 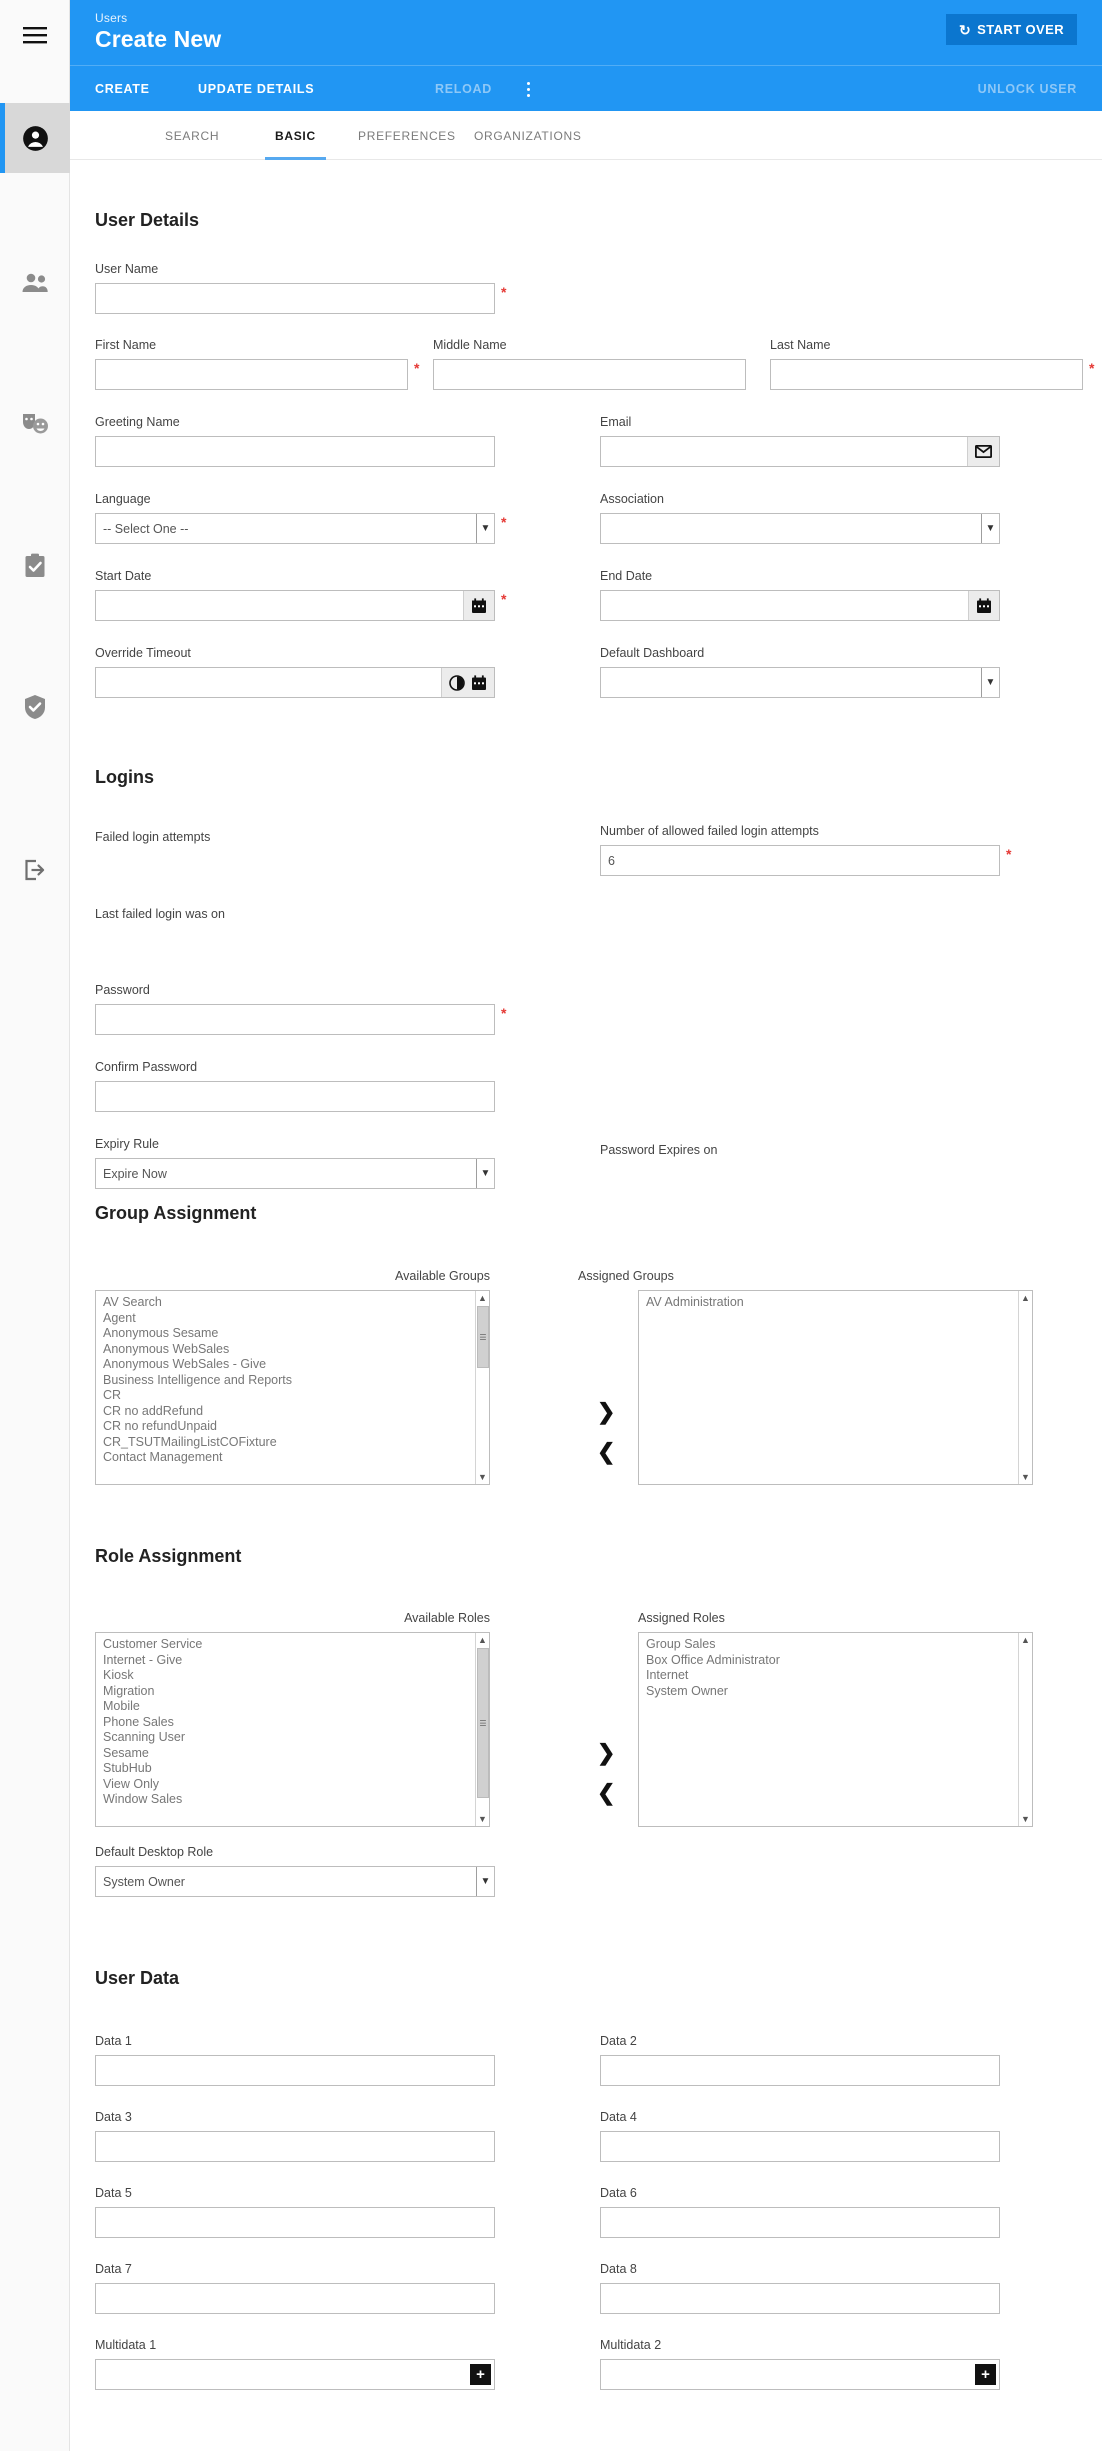 What do you see at coordinates (295, 2070) in the screenshot?
I see `data-1-input` at bounding box center [295, 2070].